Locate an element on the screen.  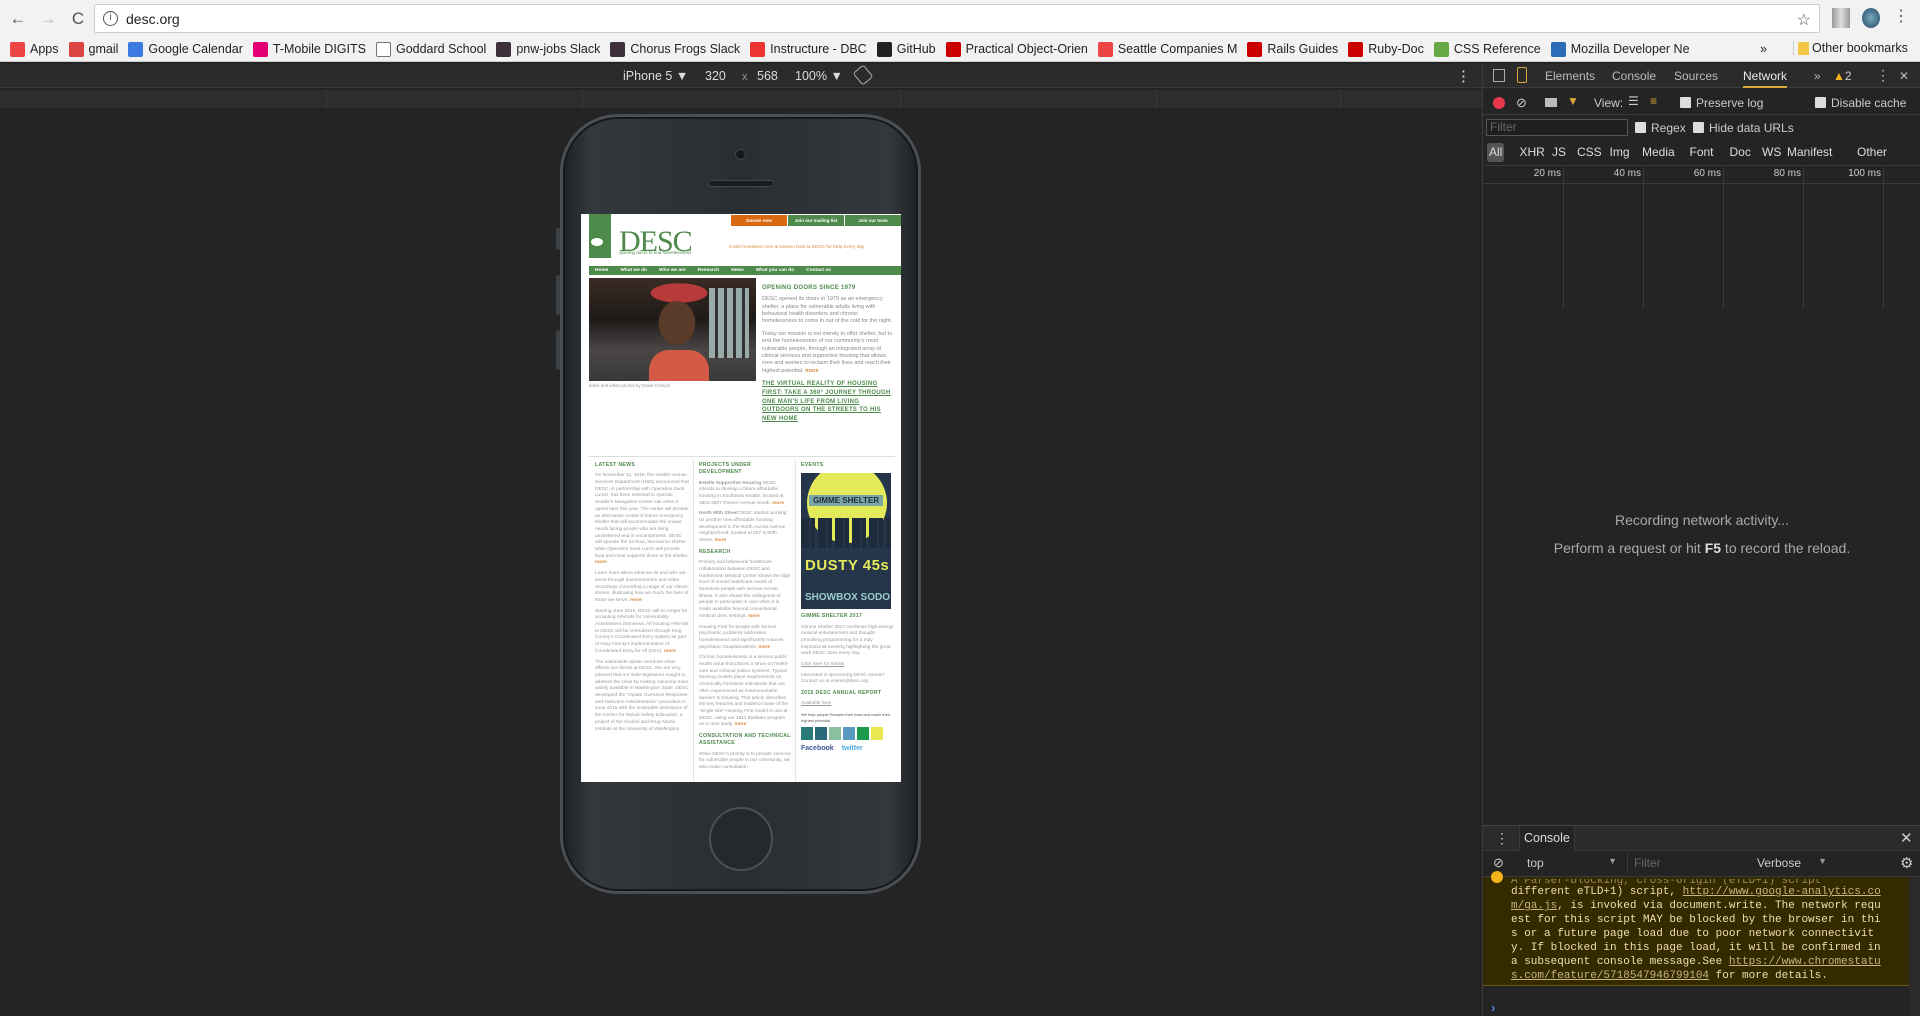
url-text: desc.org is located at coordinates (153, 19).